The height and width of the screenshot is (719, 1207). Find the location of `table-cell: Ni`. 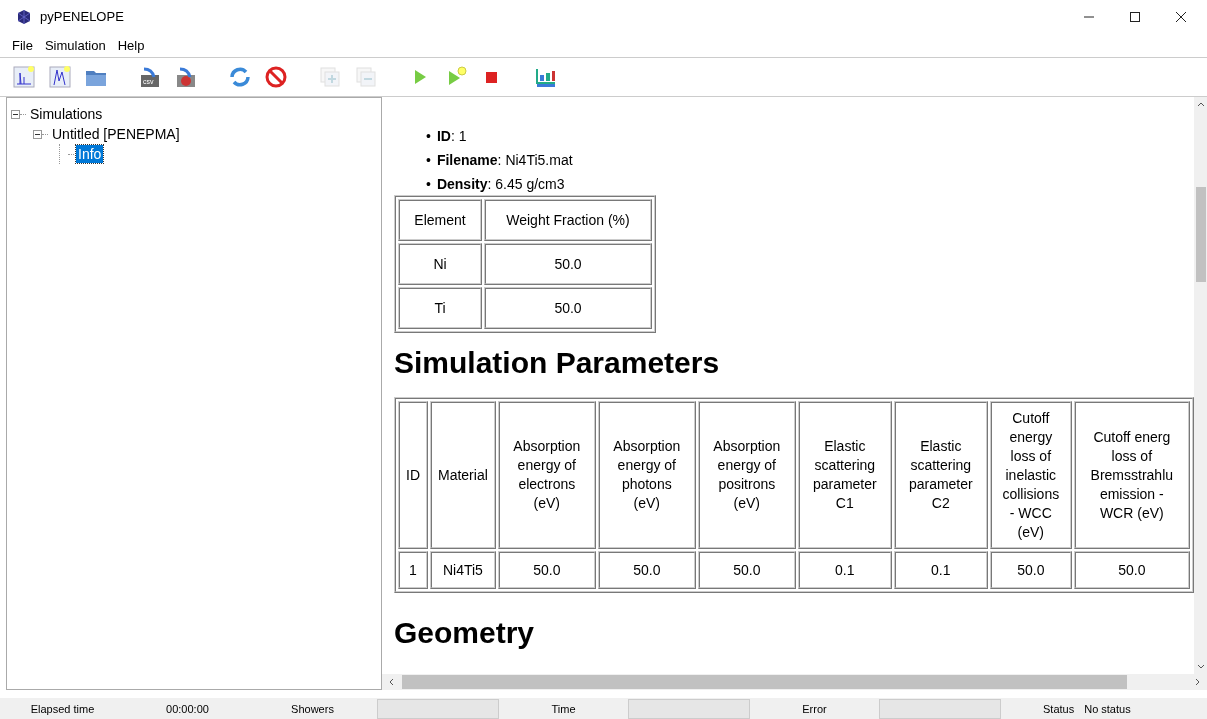

table-cell: Ni is located at coordinates (440, 264).